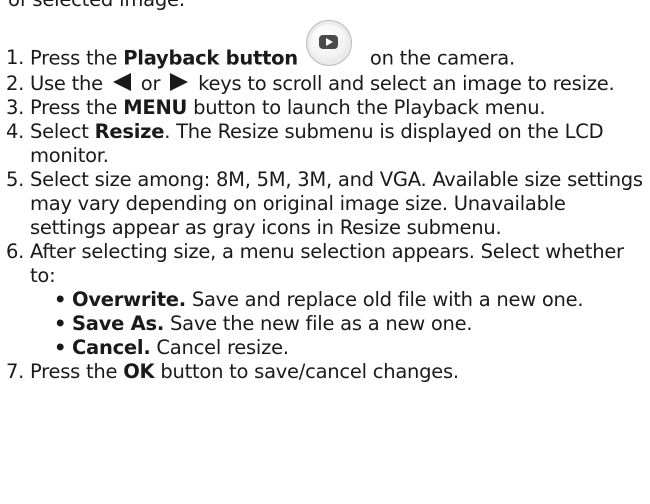 This screenshot has height=504, width=650. Describe the element at coordinates (129, 131) in the screenshot. I see `resize-label: Resize` at that location.